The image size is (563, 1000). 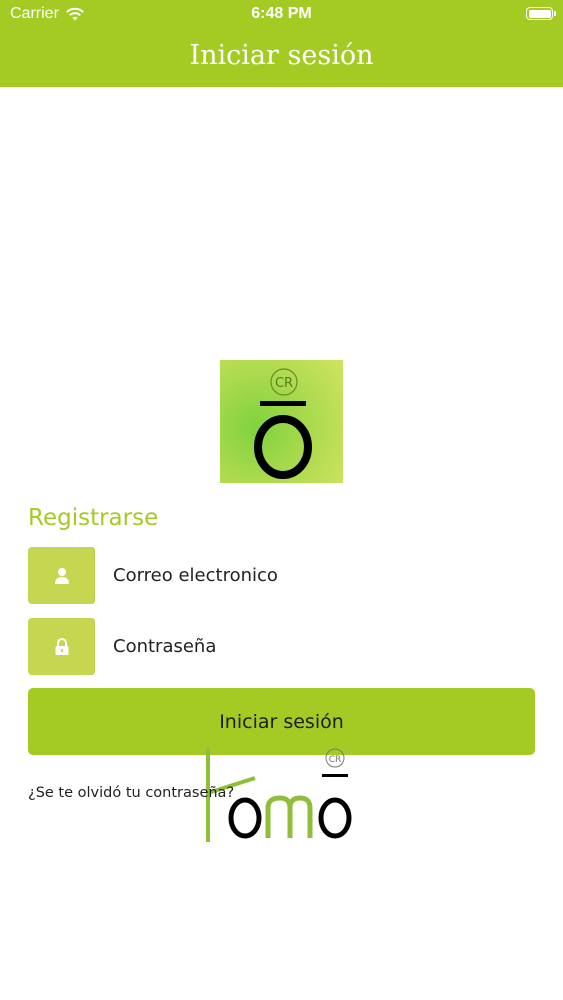 I want to click on password-placeholder: Contraseña, so click(x=165, y=646).